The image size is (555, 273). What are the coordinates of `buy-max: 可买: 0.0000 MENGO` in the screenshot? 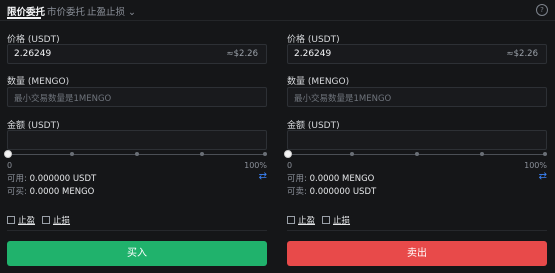 It's located at (50, 191).